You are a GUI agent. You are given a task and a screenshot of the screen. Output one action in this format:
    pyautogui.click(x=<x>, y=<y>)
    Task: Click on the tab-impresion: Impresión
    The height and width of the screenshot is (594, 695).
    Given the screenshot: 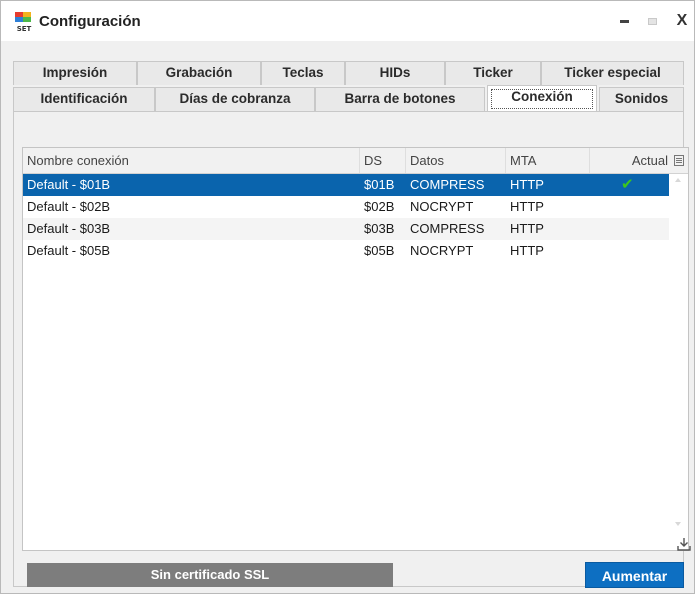 What is the action you would take?
    pyautogui.click(x=75, y=73)
    